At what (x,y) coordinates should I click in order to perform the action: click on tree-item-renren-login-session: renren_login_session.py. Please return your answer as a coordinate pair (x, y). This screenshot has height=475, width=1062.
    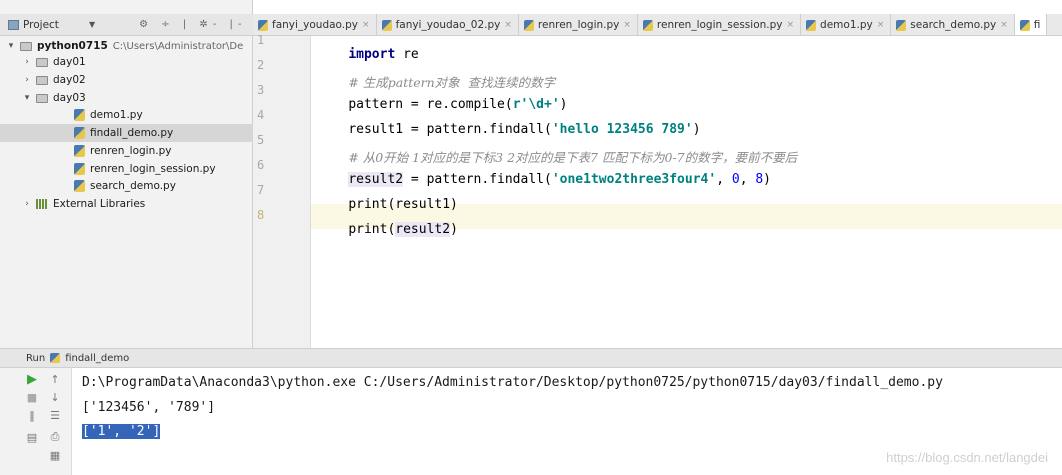
    Looking at the image, I should click on (126, 169).